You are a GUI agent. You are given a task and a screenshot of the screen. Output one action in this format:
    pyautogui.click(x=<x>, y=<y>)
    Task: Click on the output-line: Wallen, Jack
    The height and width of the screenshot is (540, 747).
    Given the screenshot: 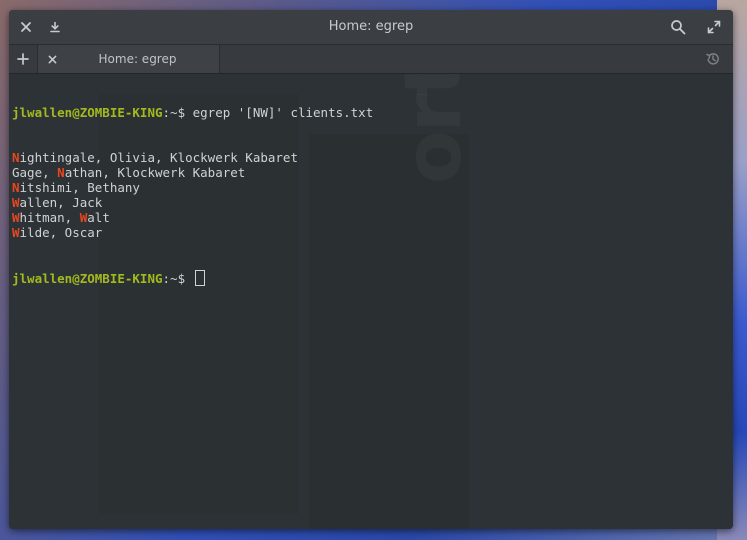 What is the action you would take?
    pyautogui.click(x=192, y=202)
    